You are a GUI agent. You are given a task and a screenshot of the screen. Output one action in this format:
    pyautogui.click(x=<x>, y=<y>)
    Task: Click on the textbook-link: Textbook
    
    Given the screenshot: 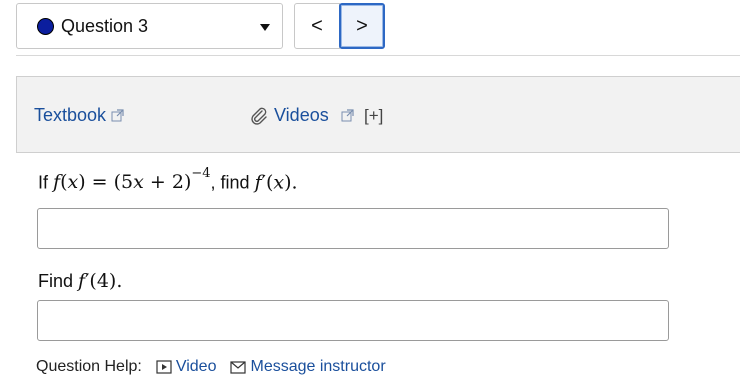 What is the action you would take?
    pyautogui.click(x=79, y=115)
    